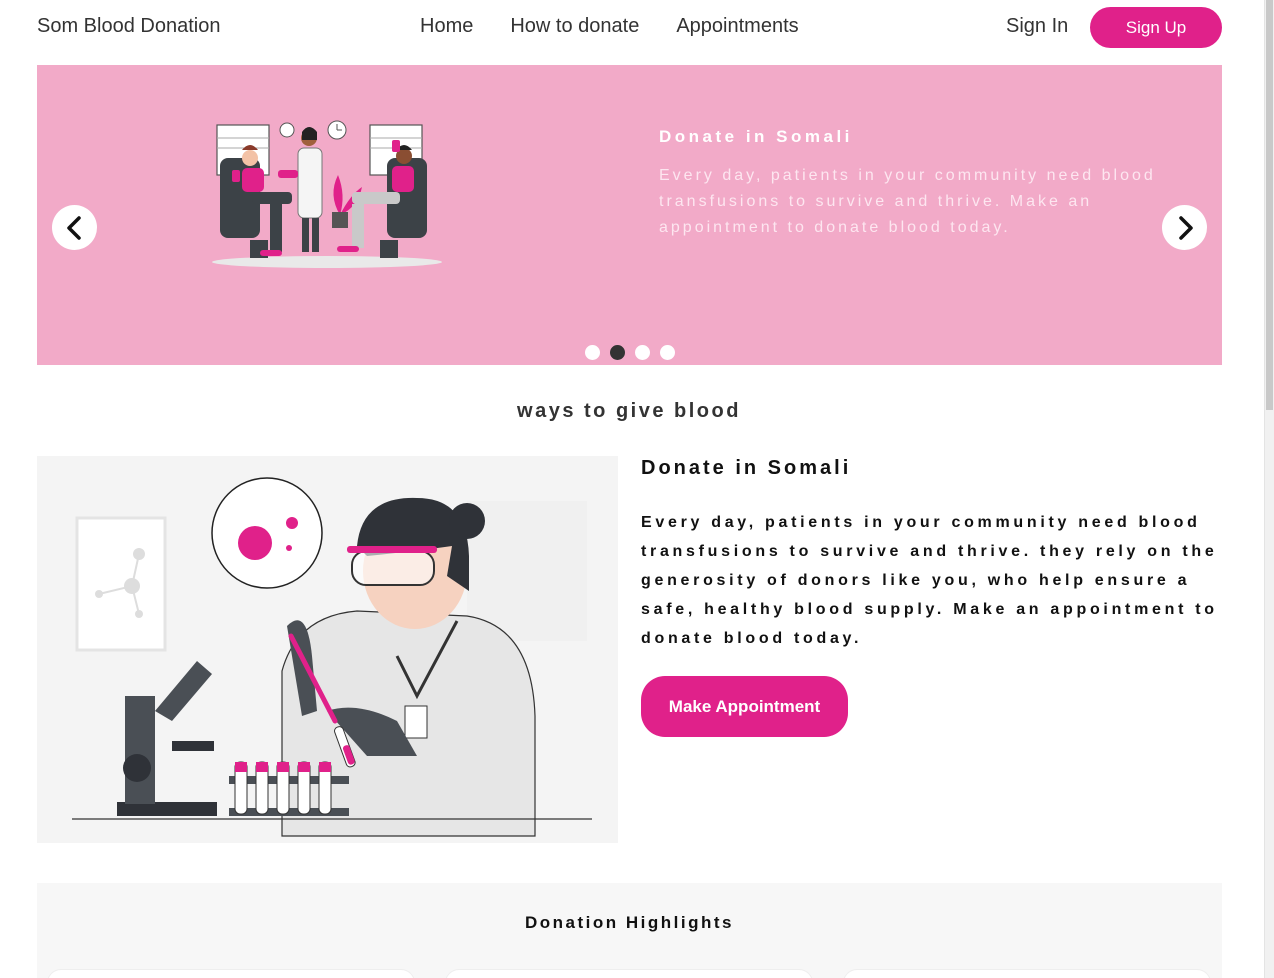 This screenshot has height=978, width=1274. What do you see at coordinates (756, 136) in the screenshot?
I see `slide-title: Donate in Somali` at bounding box center [756, 136].